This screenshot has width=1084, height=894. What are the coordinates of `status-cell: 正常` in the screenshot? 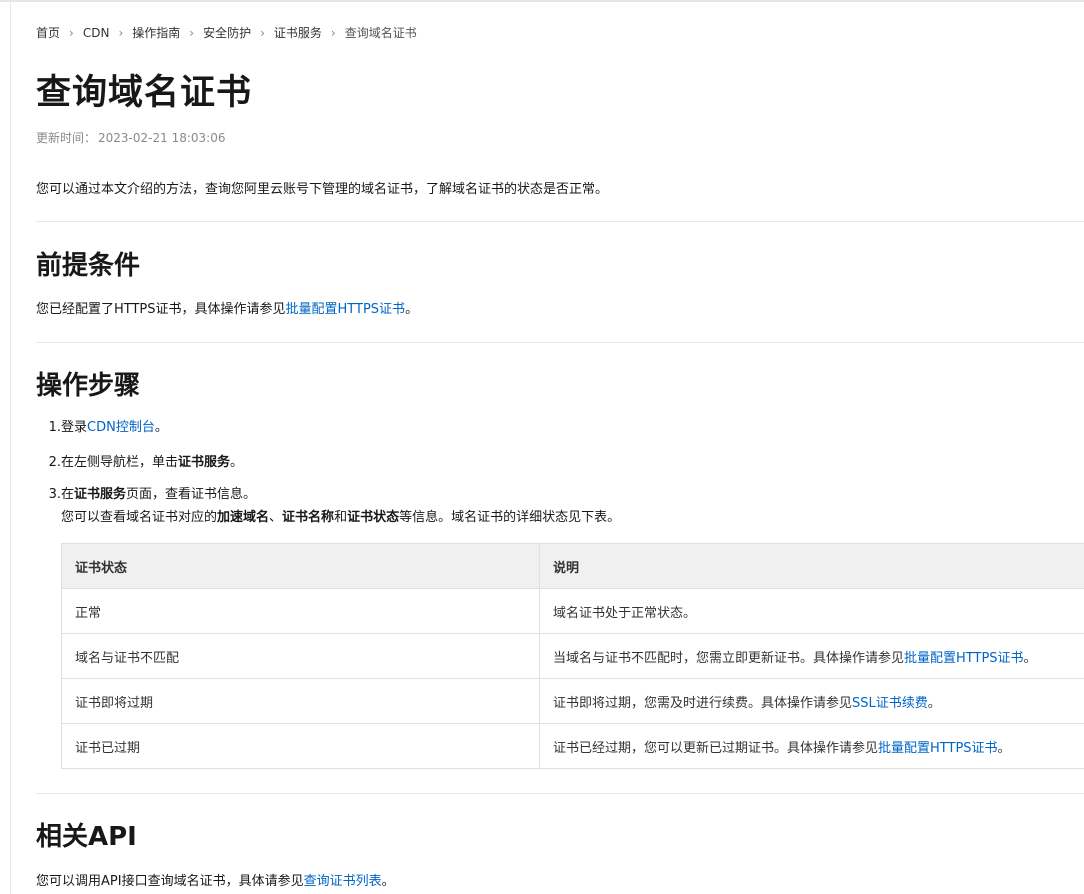 It's located at (300, 611).